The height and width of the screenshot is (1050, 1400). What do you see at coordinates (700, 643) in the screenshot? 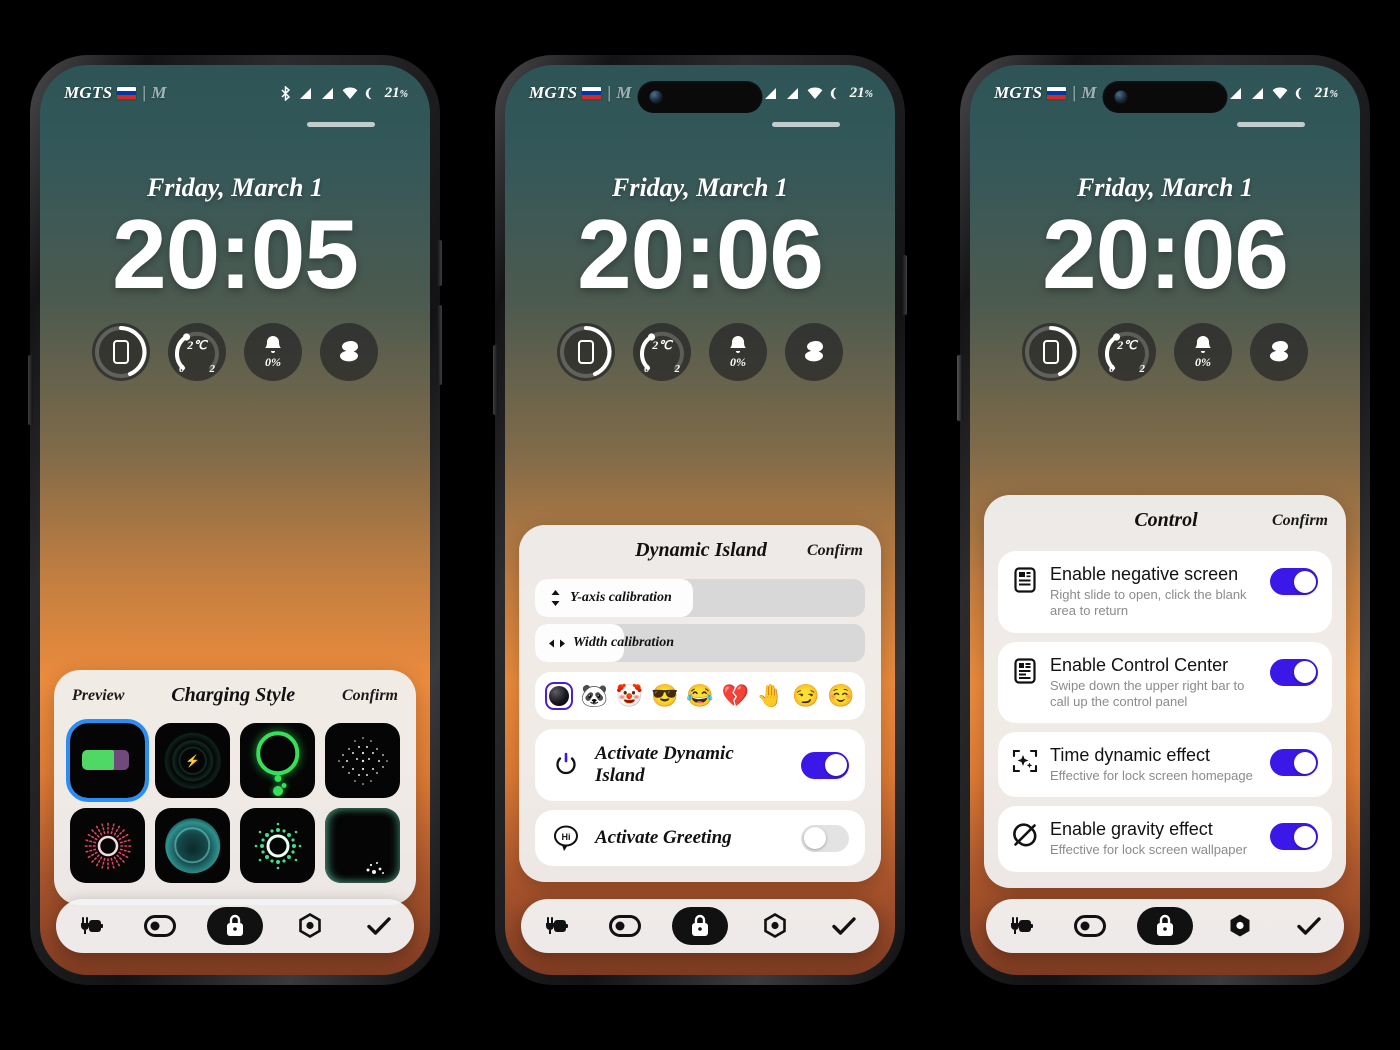
I see `width-calibration-slider: Width calibration` at bounding box center [700, 643].